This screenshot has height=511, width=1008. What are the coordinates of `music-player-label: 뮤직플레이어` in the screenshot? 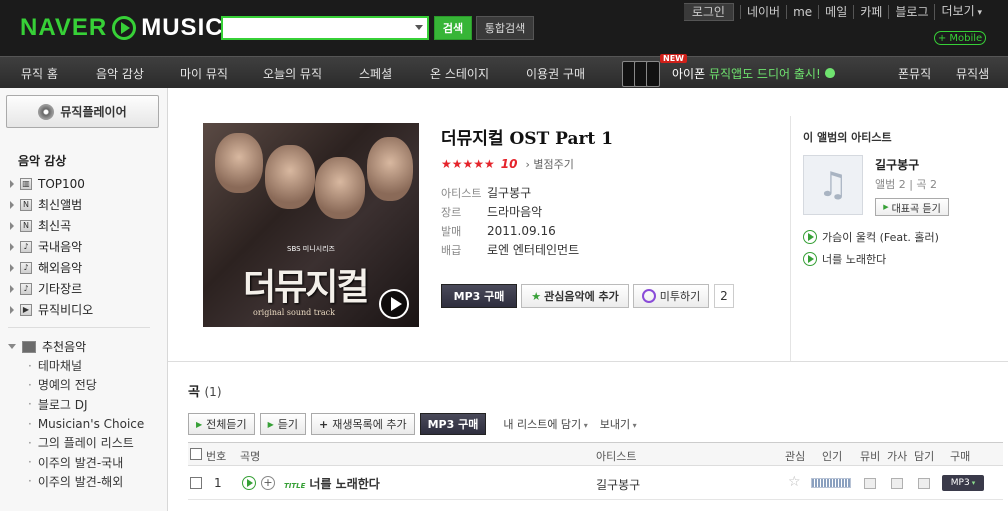 It's located at (93, 112).